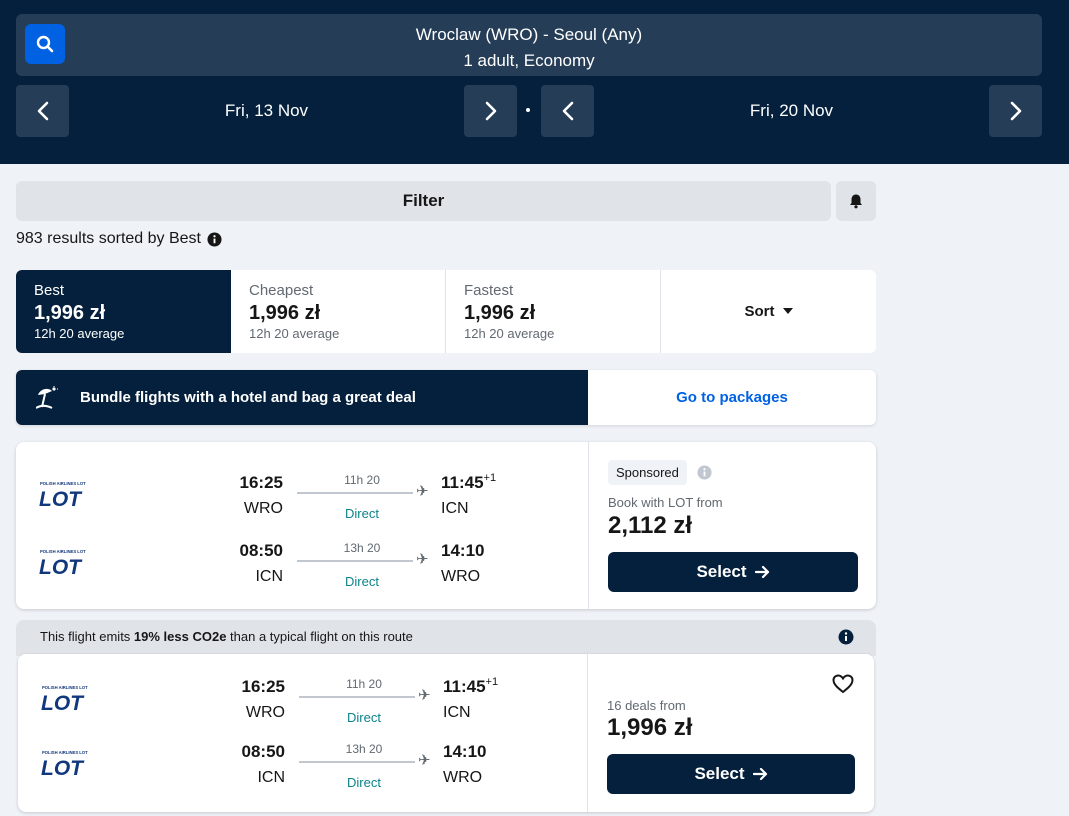 The height and width of the screenshot is (816, 1069). What do you see at coordinates (70, 313) in the screenshot?
I see `tab-price: 1,996 zł` at bounding box center [70, 313].